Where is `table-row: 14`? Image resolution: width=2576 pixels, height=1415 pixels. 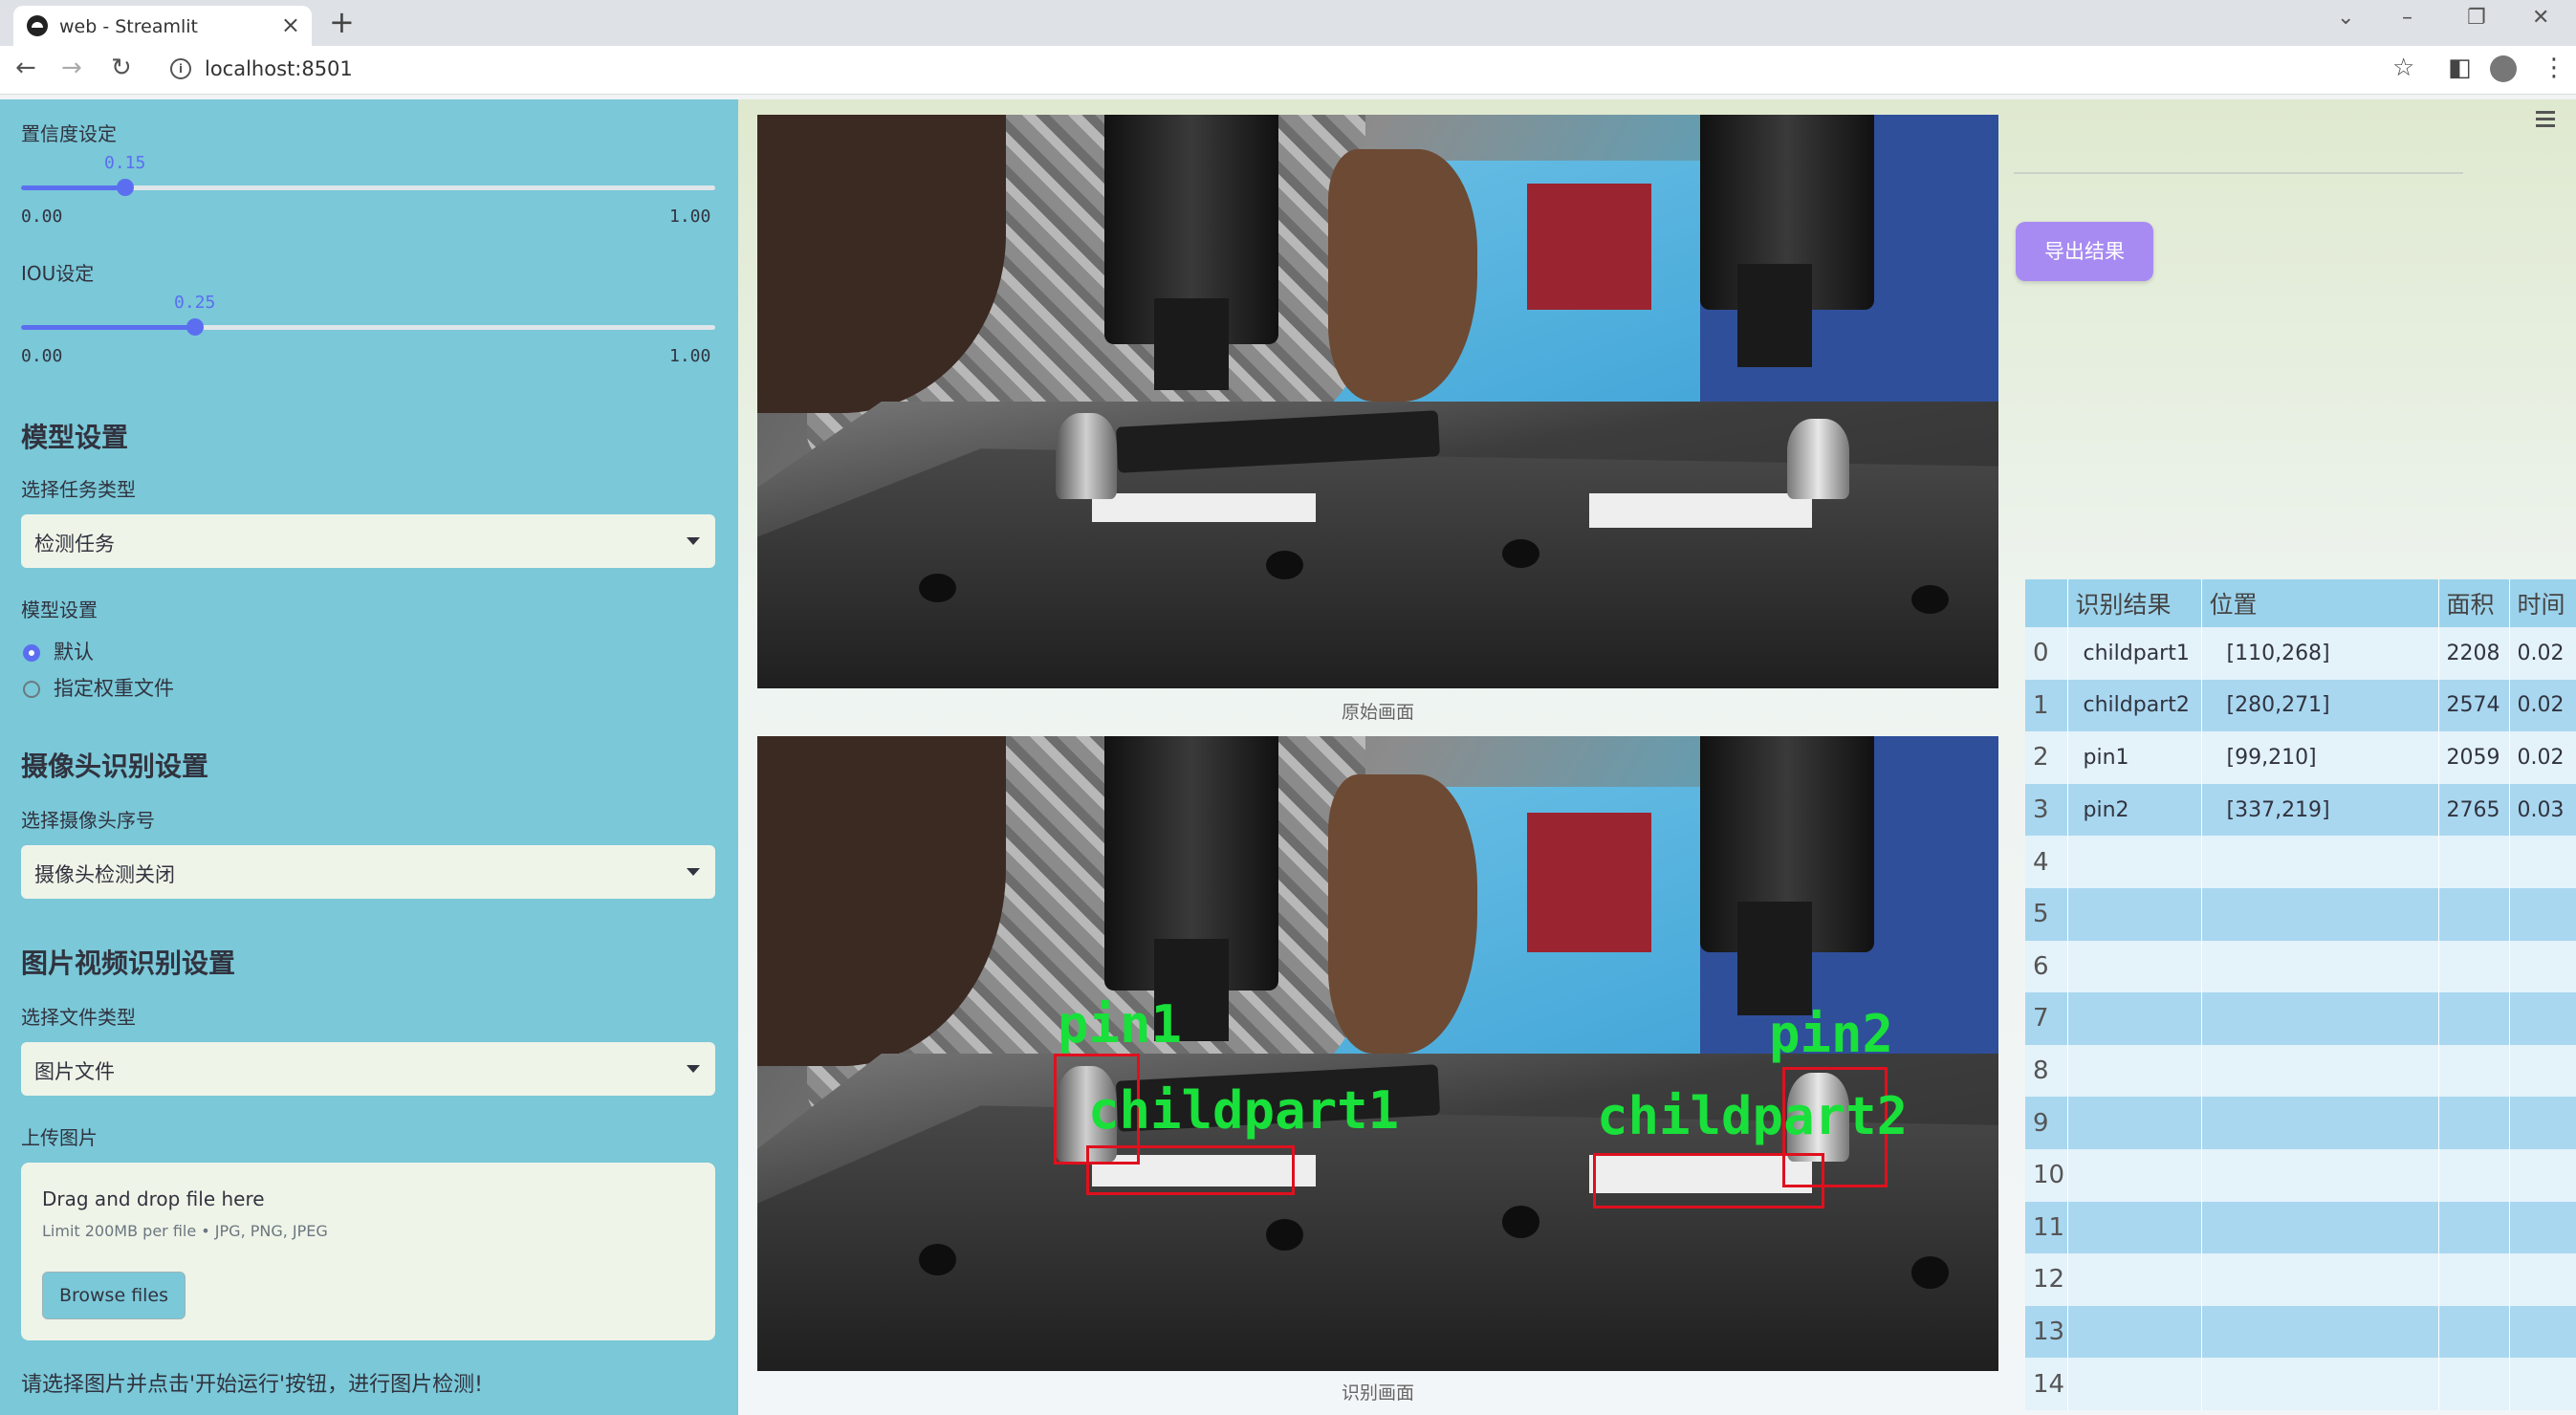 table-row: 14 is located at coordinates (2300, 1384).